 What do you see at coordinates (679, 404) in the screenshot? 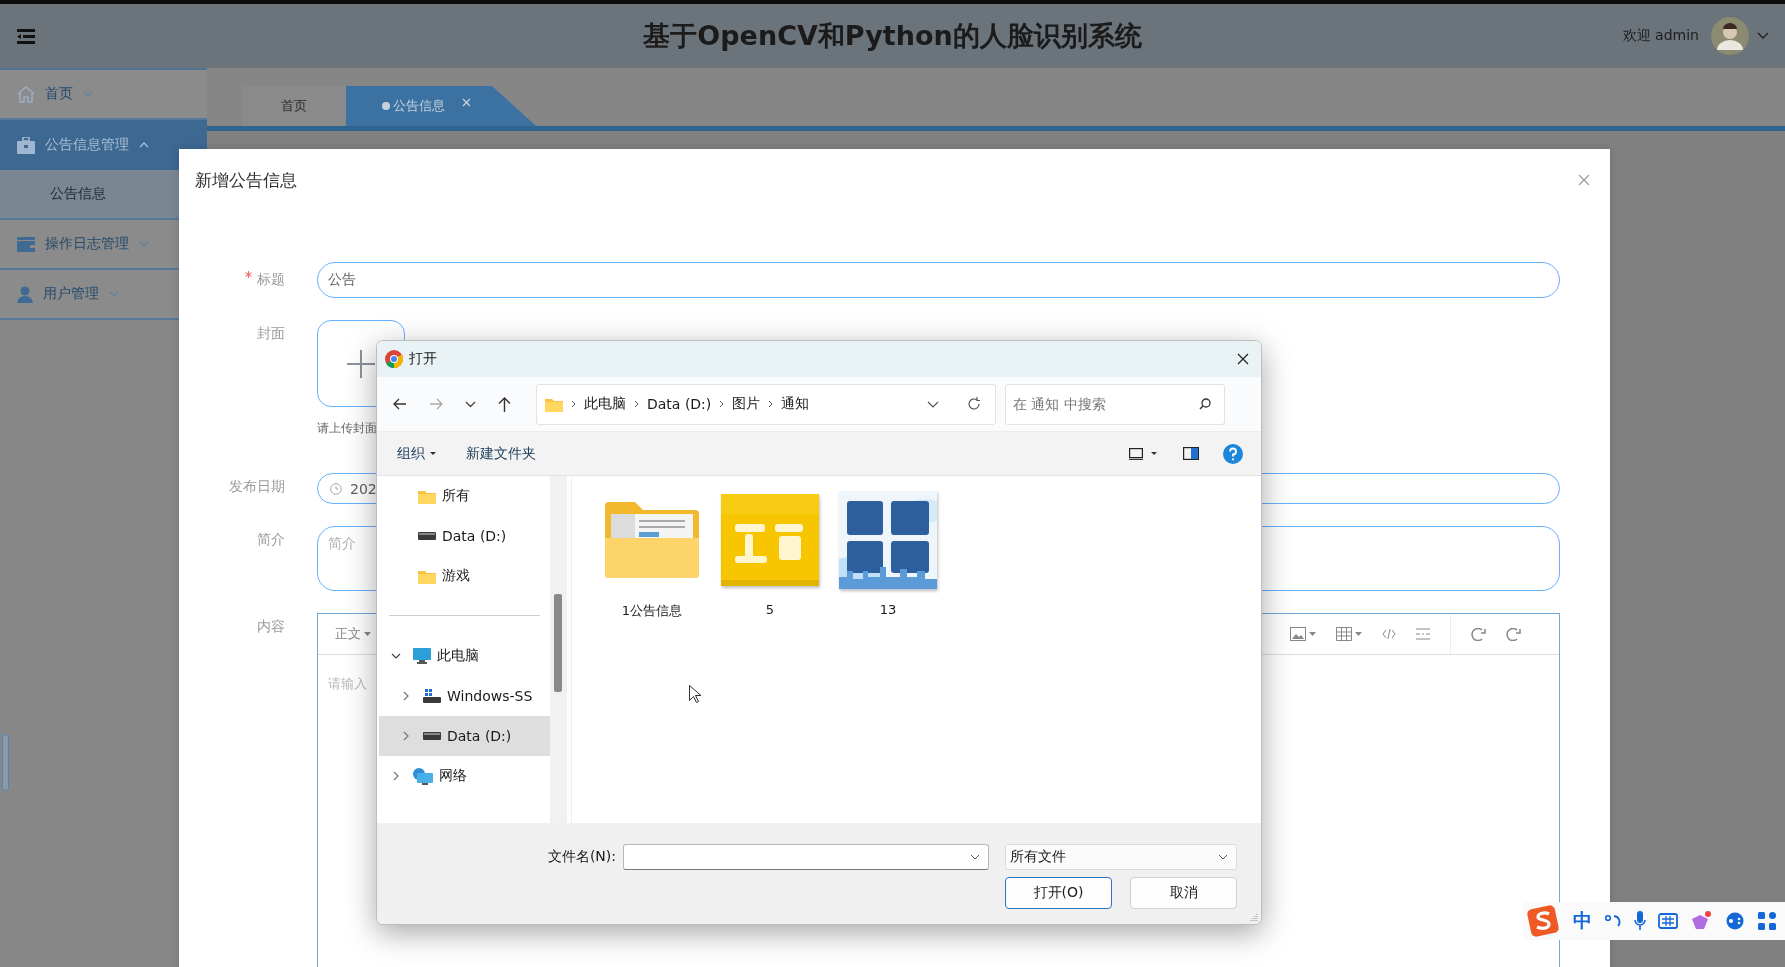
I see `breadcrumb-item: Data (D:)` at bounding box center [679, 404].